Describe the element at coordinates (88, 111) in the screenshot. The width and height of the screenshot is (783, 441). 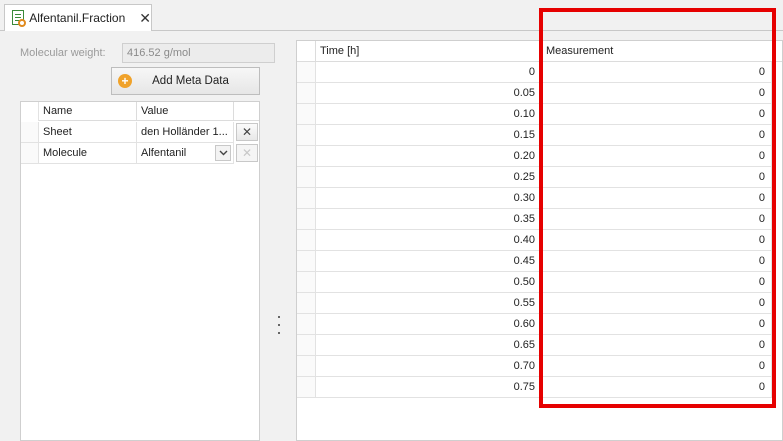
I see `column-header-name: Name` at that location.